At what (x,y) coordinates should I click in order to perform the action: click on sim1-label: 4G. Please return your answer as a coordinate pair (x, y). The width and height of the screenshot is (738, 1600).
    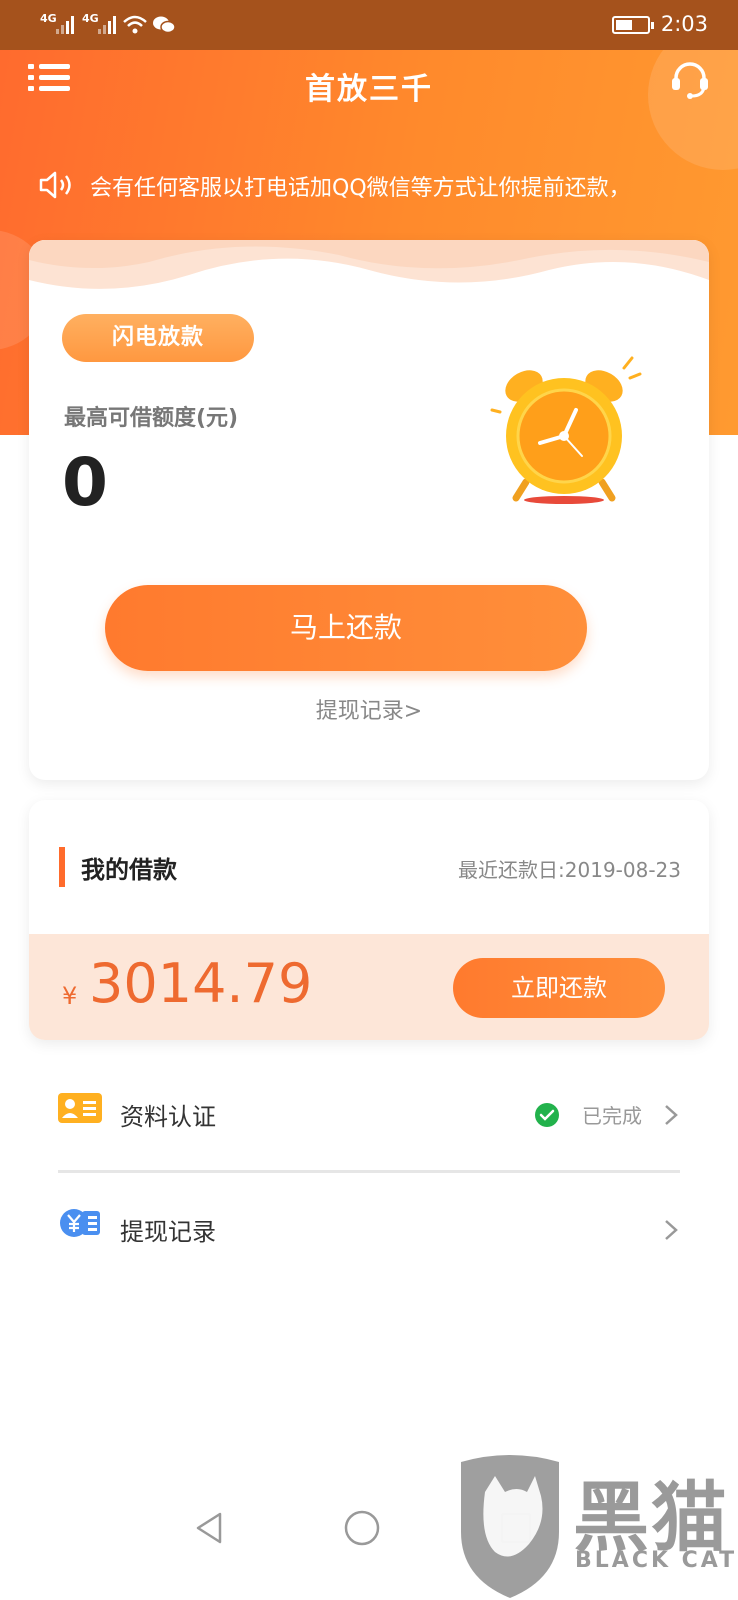
    Looking at the image, I should click on (48, 18).